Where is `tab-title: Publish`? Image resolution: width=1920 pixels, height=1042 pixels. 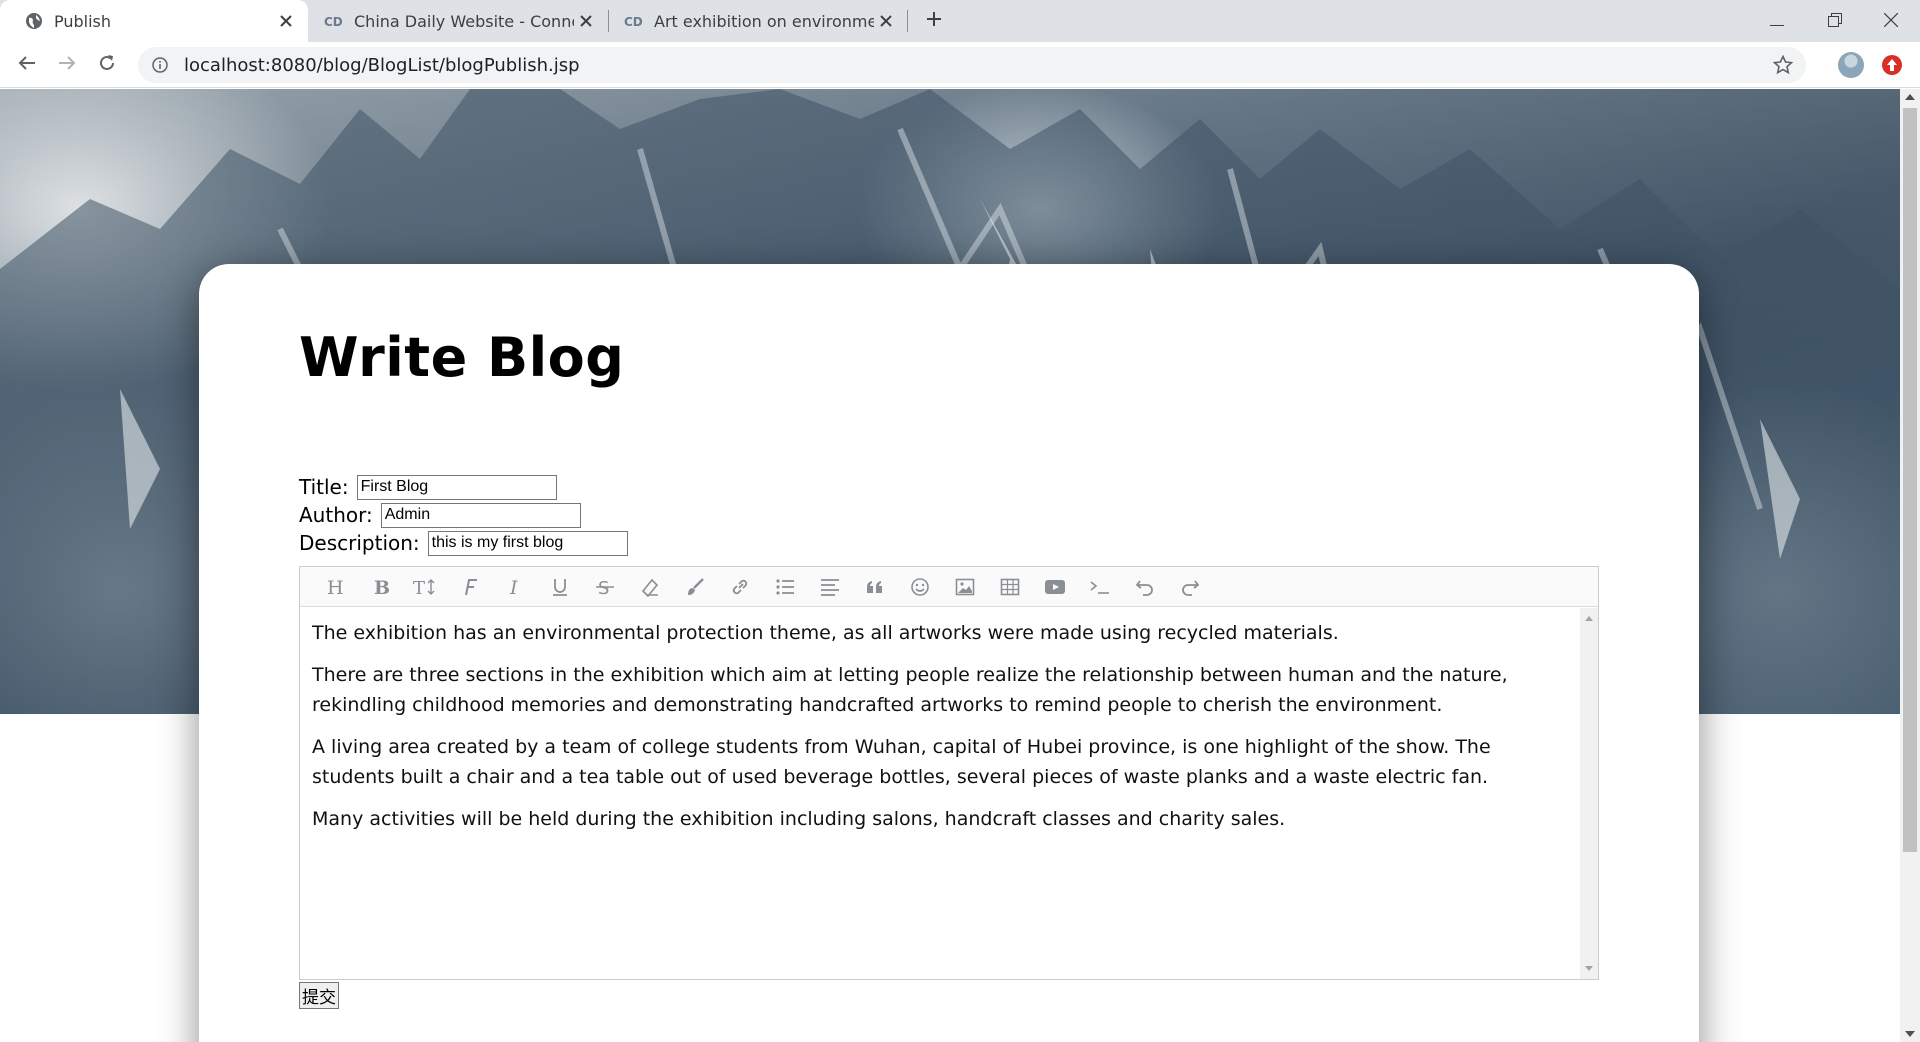
tab-title: Publish is located at coordinates (83, 21).